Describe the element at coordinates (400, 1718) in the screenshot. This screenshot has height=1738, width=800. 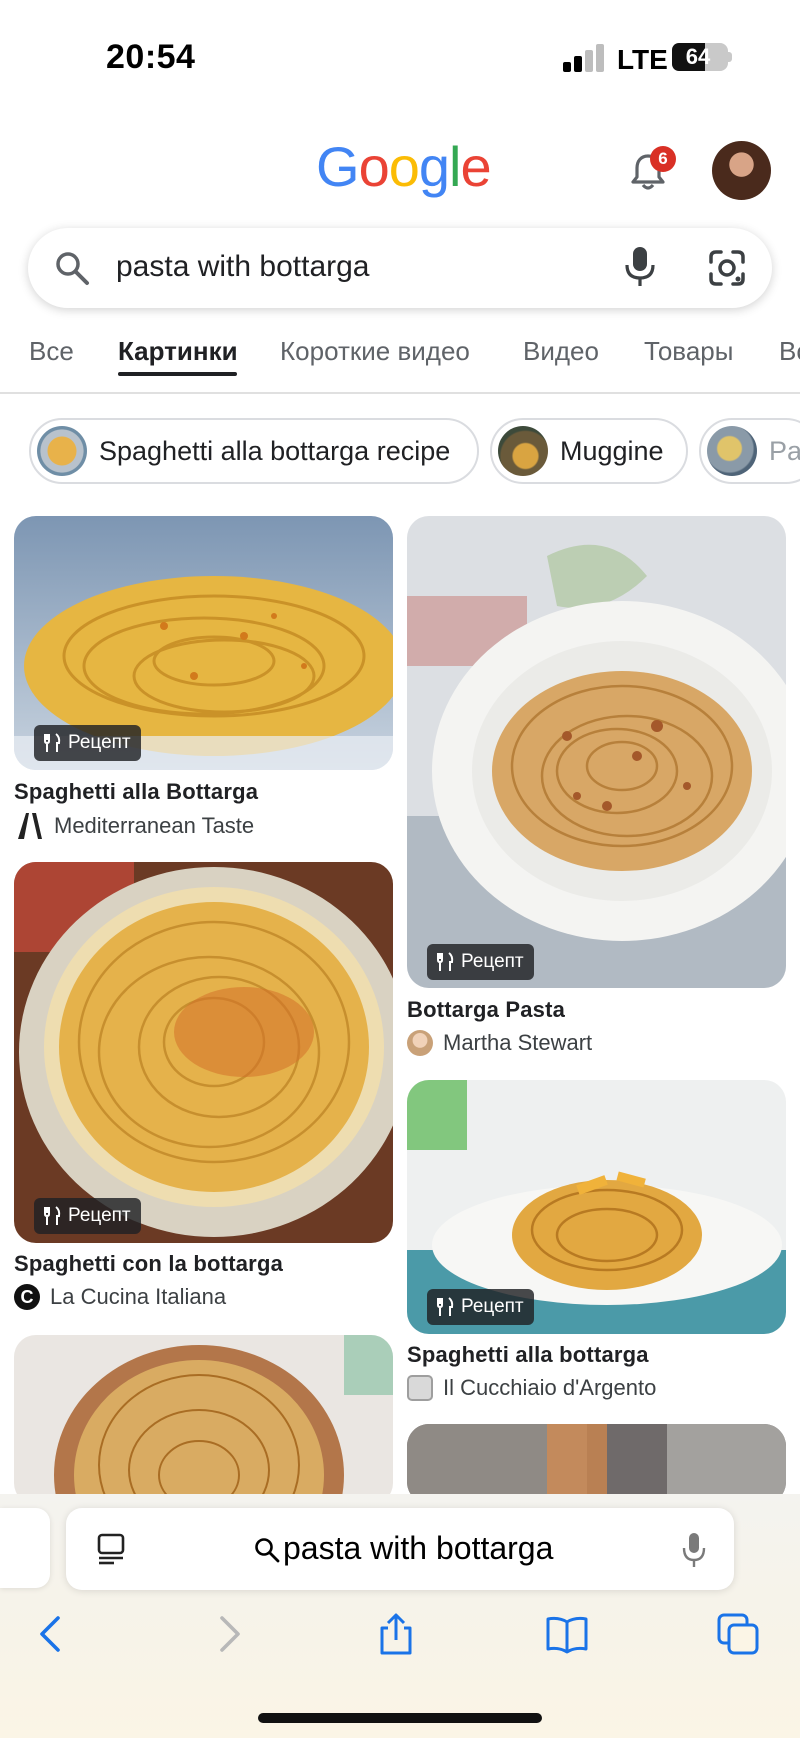
I see `home-indicator` at that location.